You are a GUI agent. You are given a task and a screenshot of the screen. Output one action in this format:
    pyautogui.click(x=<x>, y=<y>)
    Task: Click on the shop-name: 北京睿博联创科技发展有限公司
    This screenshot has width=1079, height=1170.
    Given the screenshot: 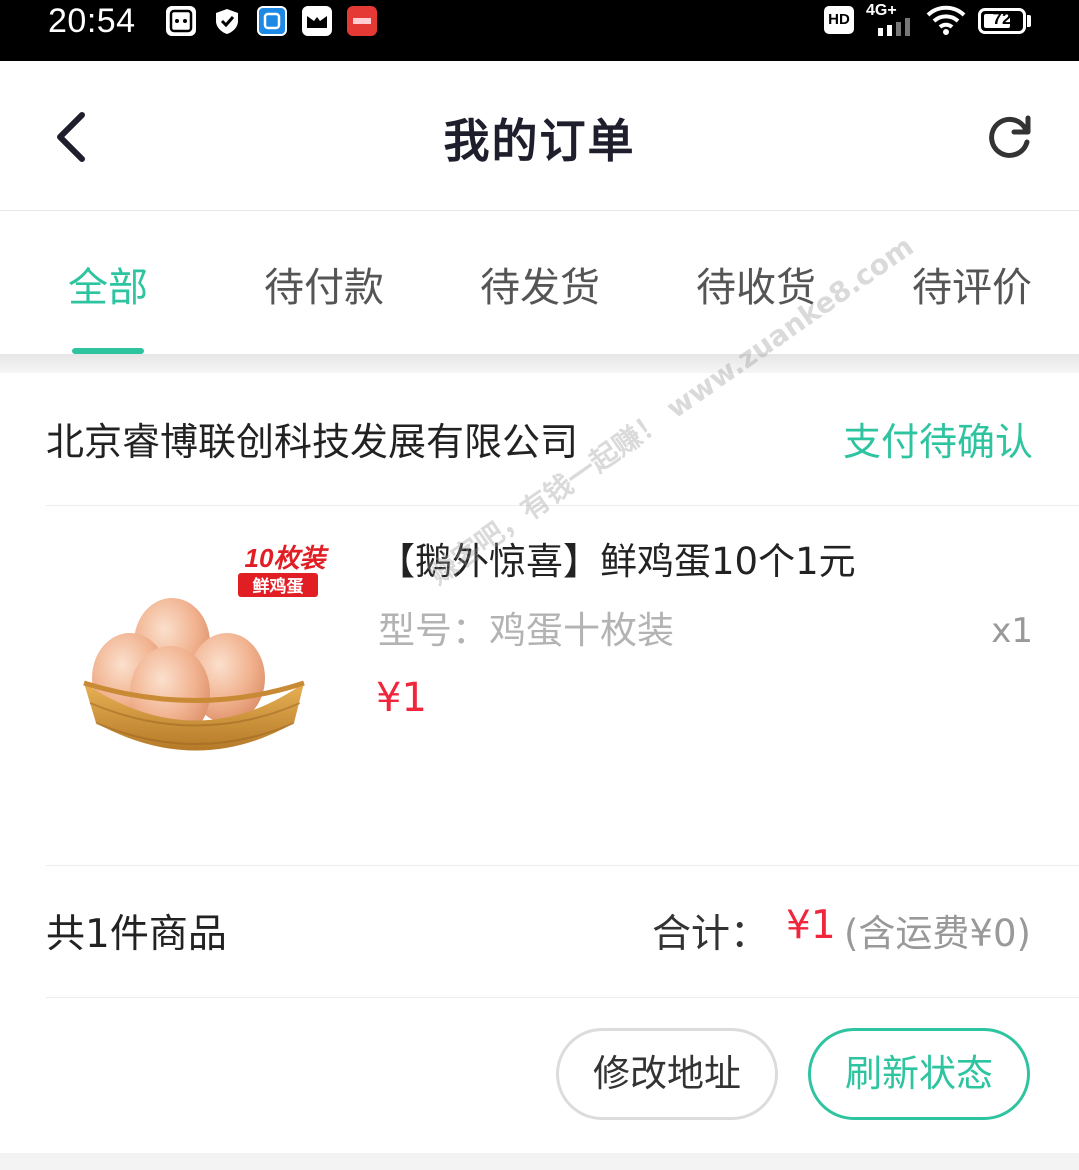 What is the action you would take?
    pyautogui.click(x=312, y=442)
    